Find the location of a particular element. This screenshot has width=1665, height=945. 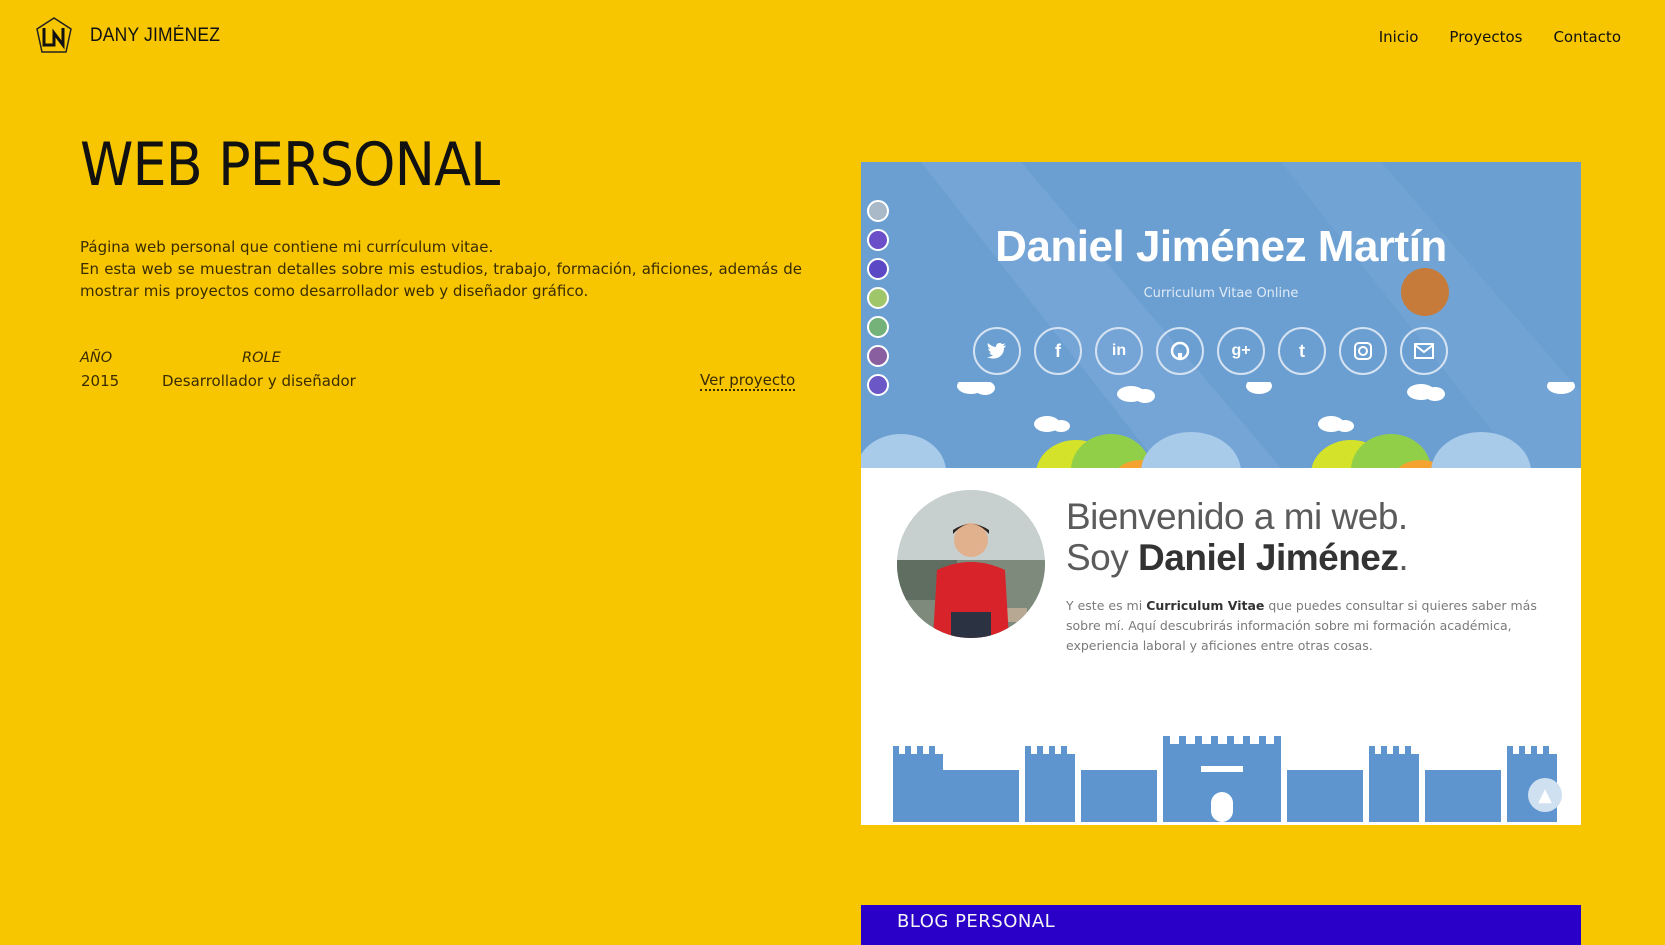

preview-hills-clouds is located at coordinates (1218, 425).